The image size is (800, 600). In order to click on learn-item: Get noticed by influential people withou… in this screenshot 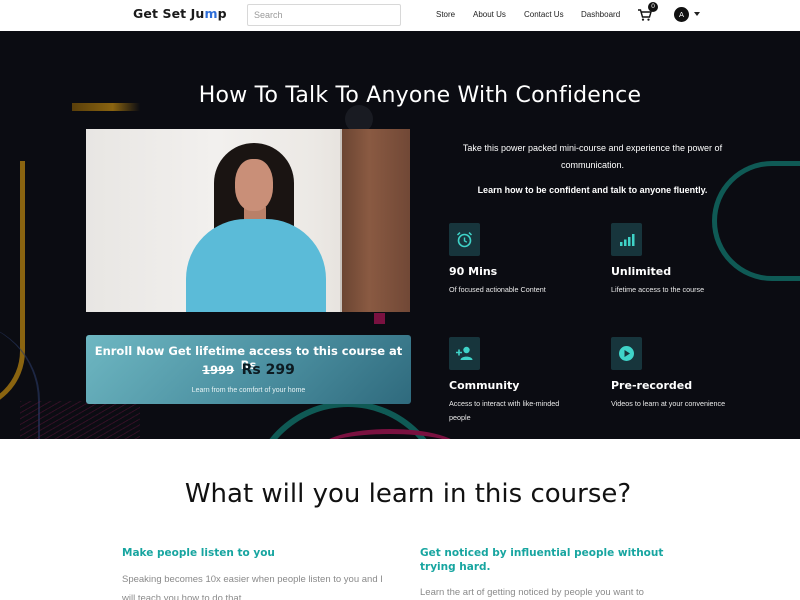, I will do `click(560, 573)`.